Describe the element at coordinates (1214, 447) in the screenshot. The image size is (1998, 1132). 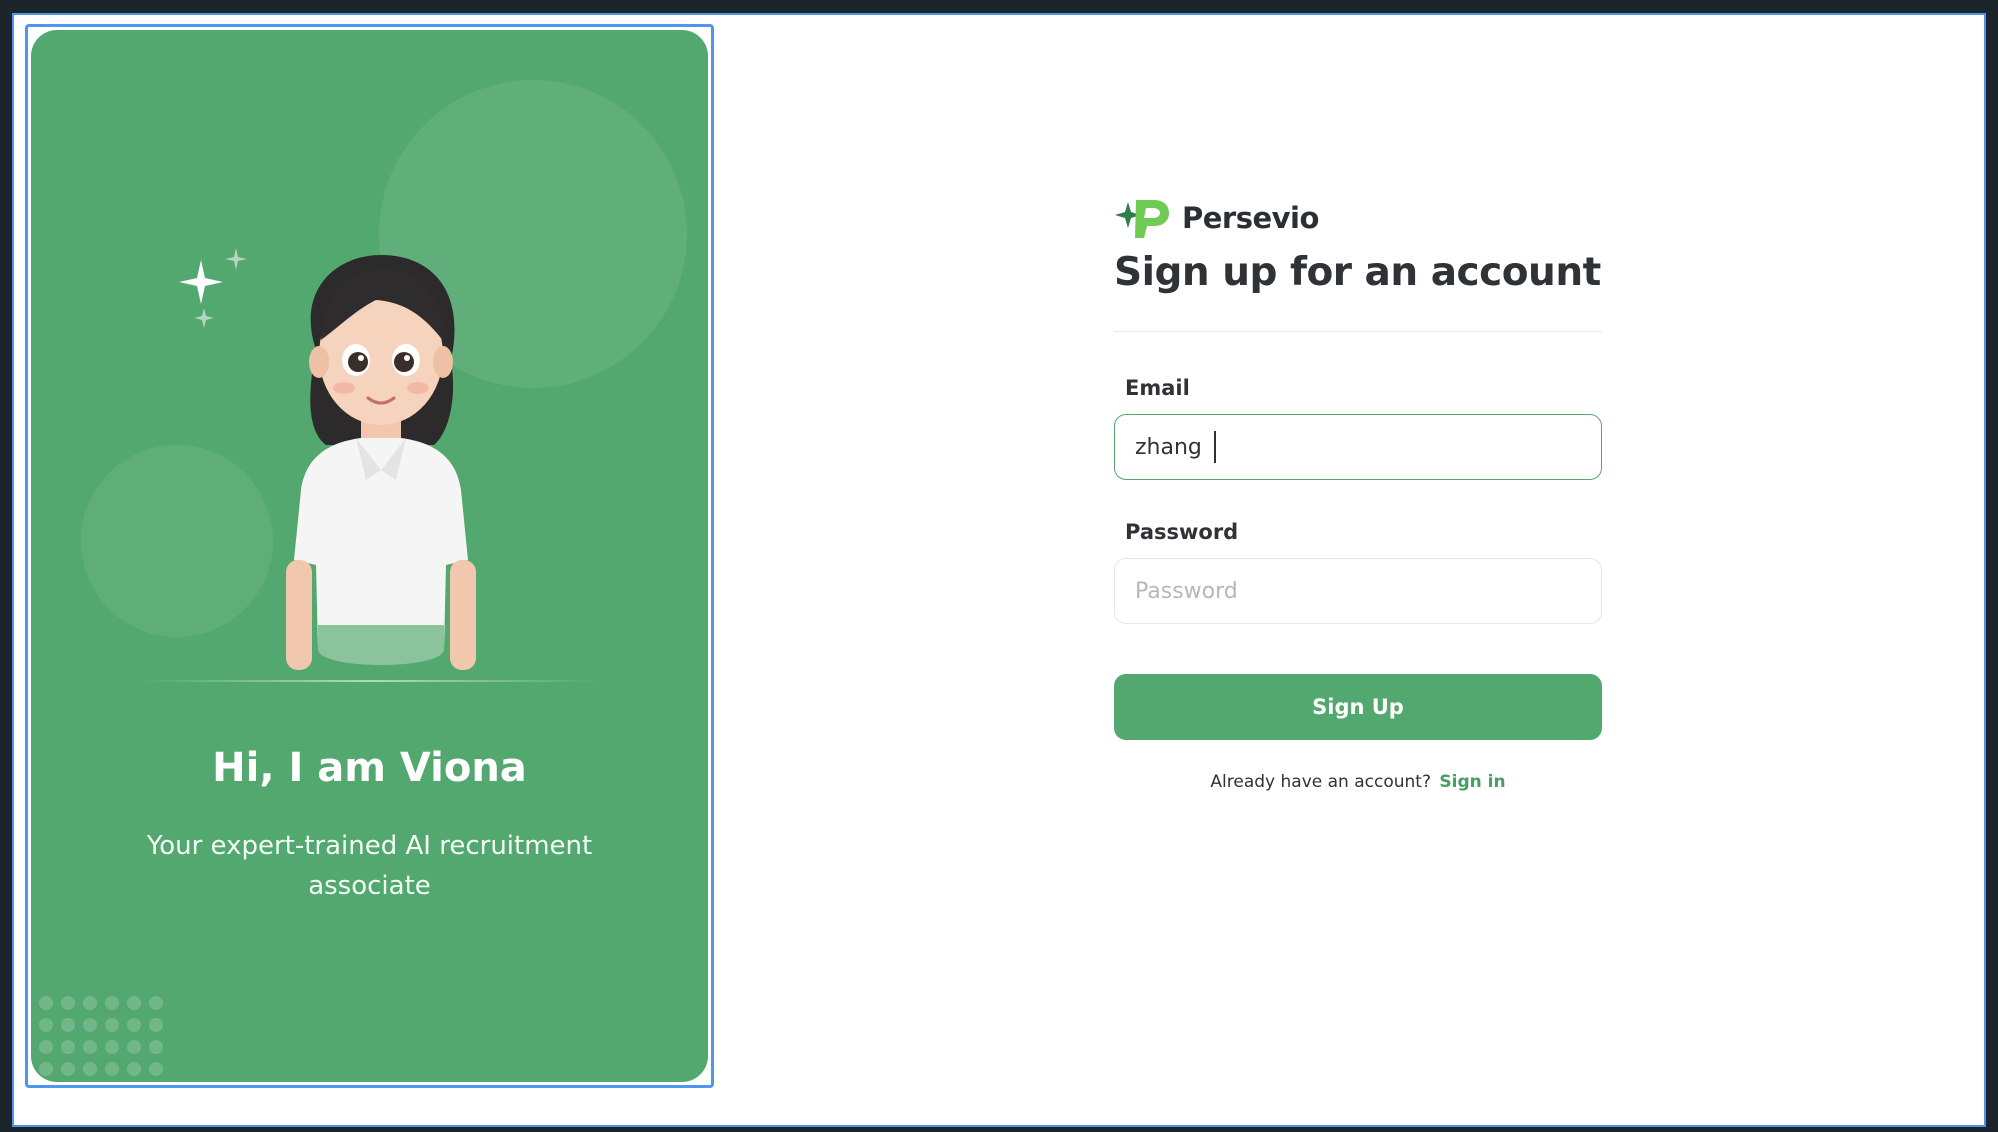
I see `text-caret` at that location.